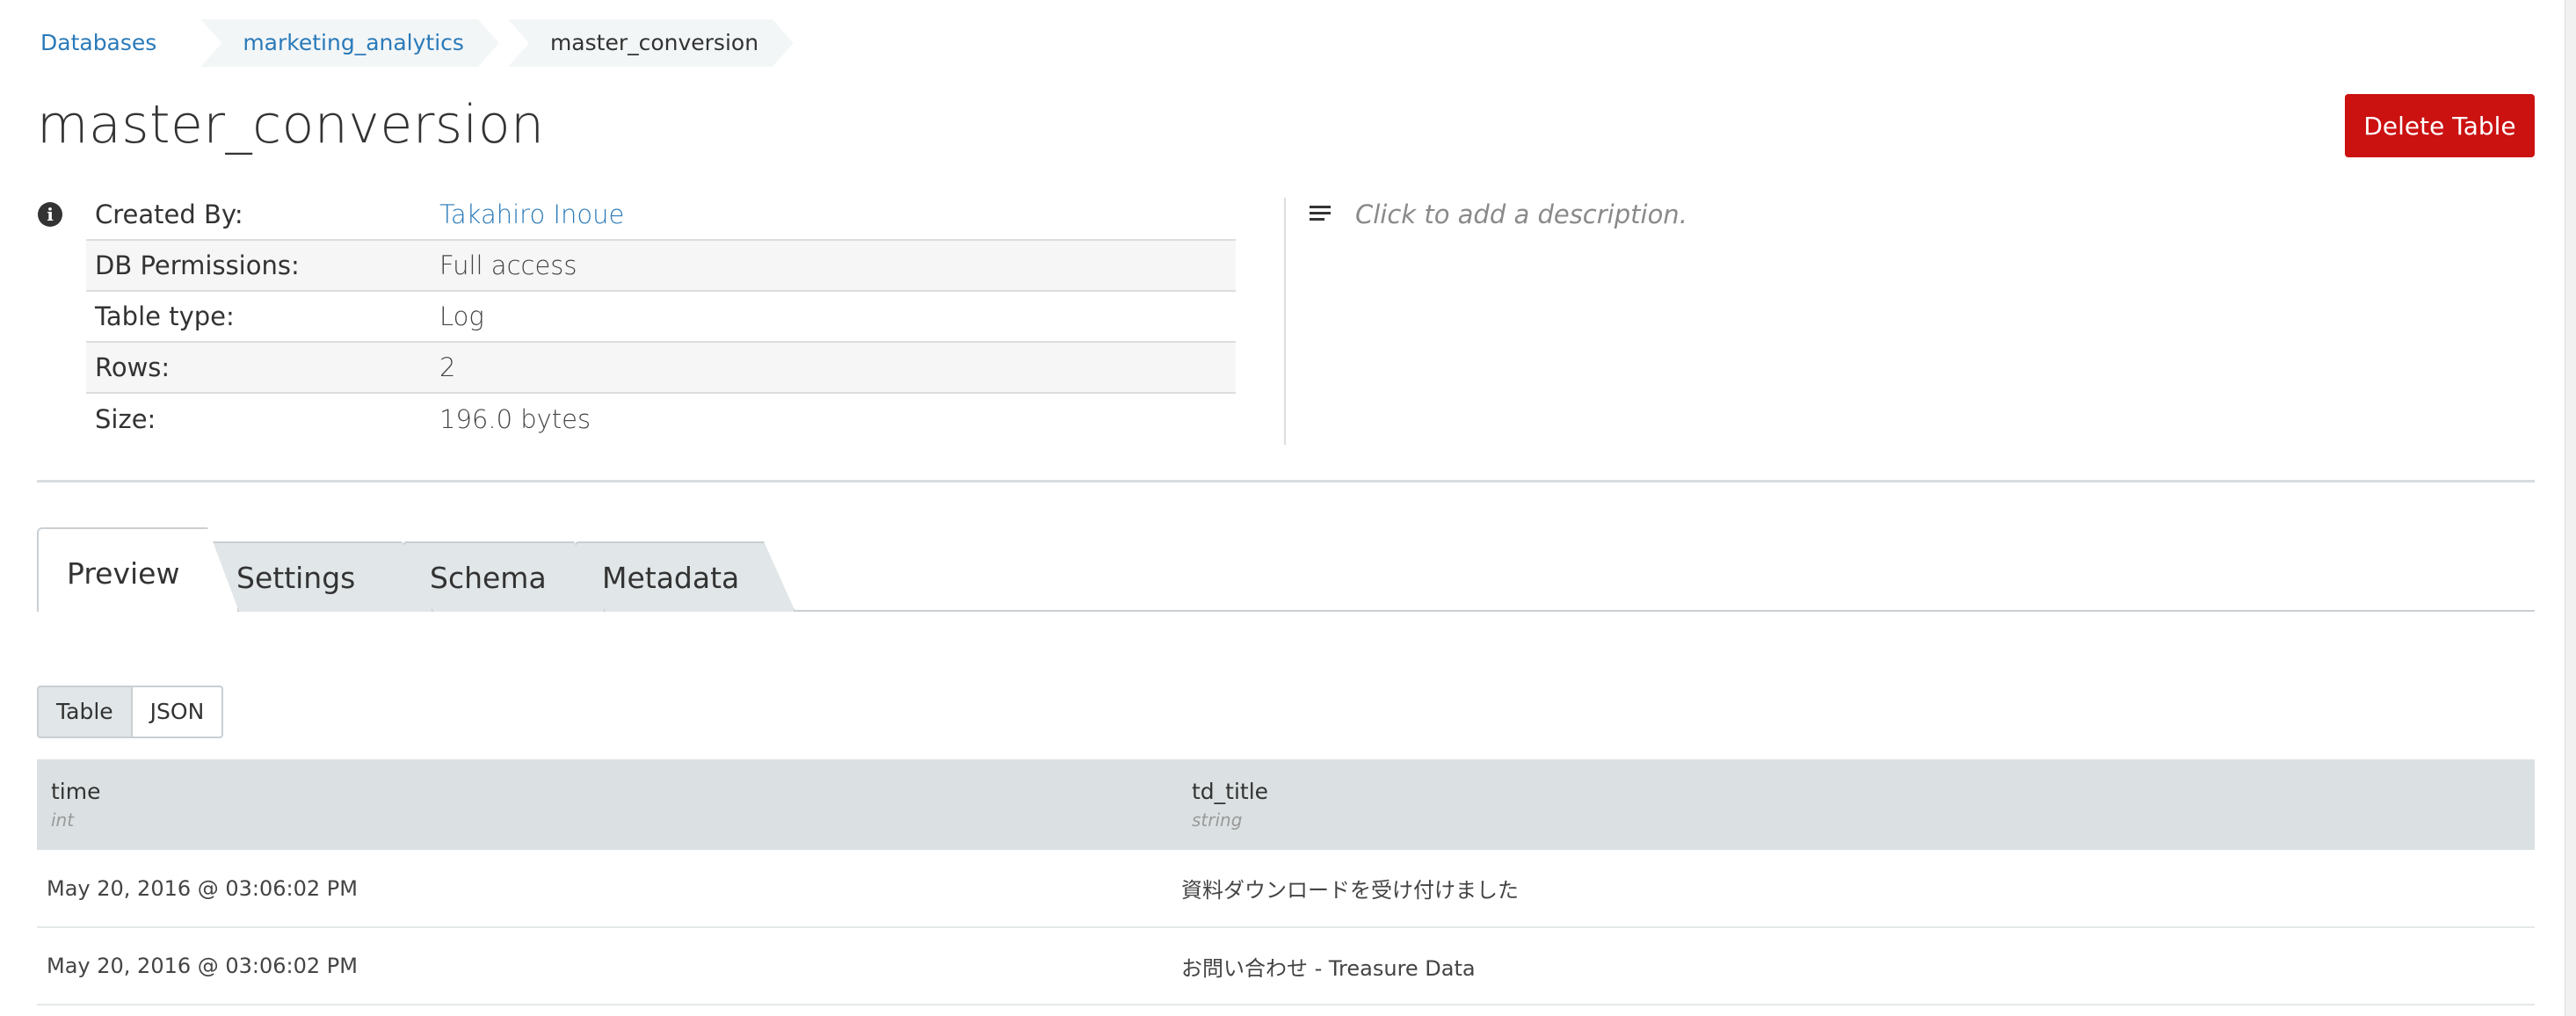 The image size is (2576, 1016). I want to click on section-divider, so click(1286, 481).